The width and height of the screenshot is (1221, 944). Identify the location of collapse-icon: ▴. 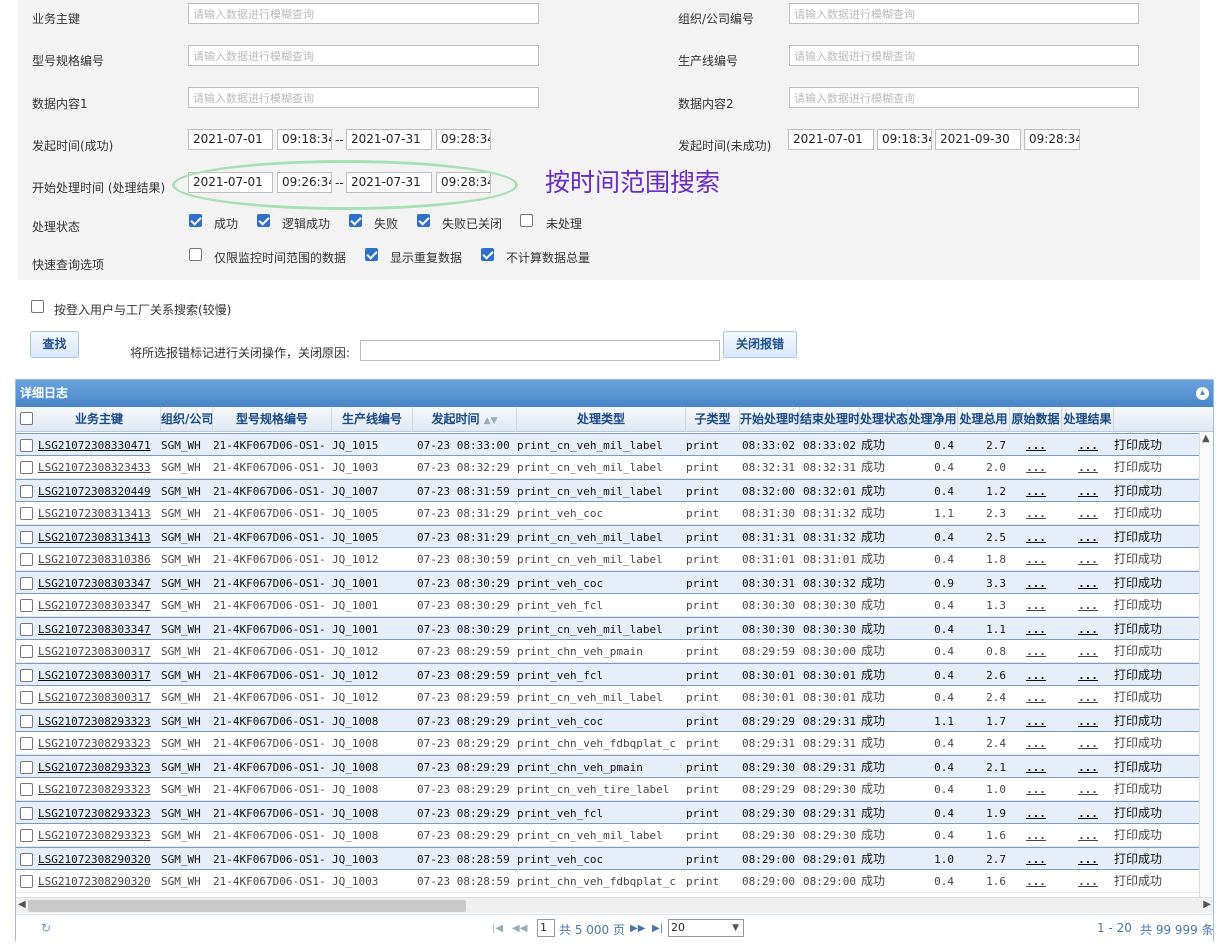
(1202, 393).